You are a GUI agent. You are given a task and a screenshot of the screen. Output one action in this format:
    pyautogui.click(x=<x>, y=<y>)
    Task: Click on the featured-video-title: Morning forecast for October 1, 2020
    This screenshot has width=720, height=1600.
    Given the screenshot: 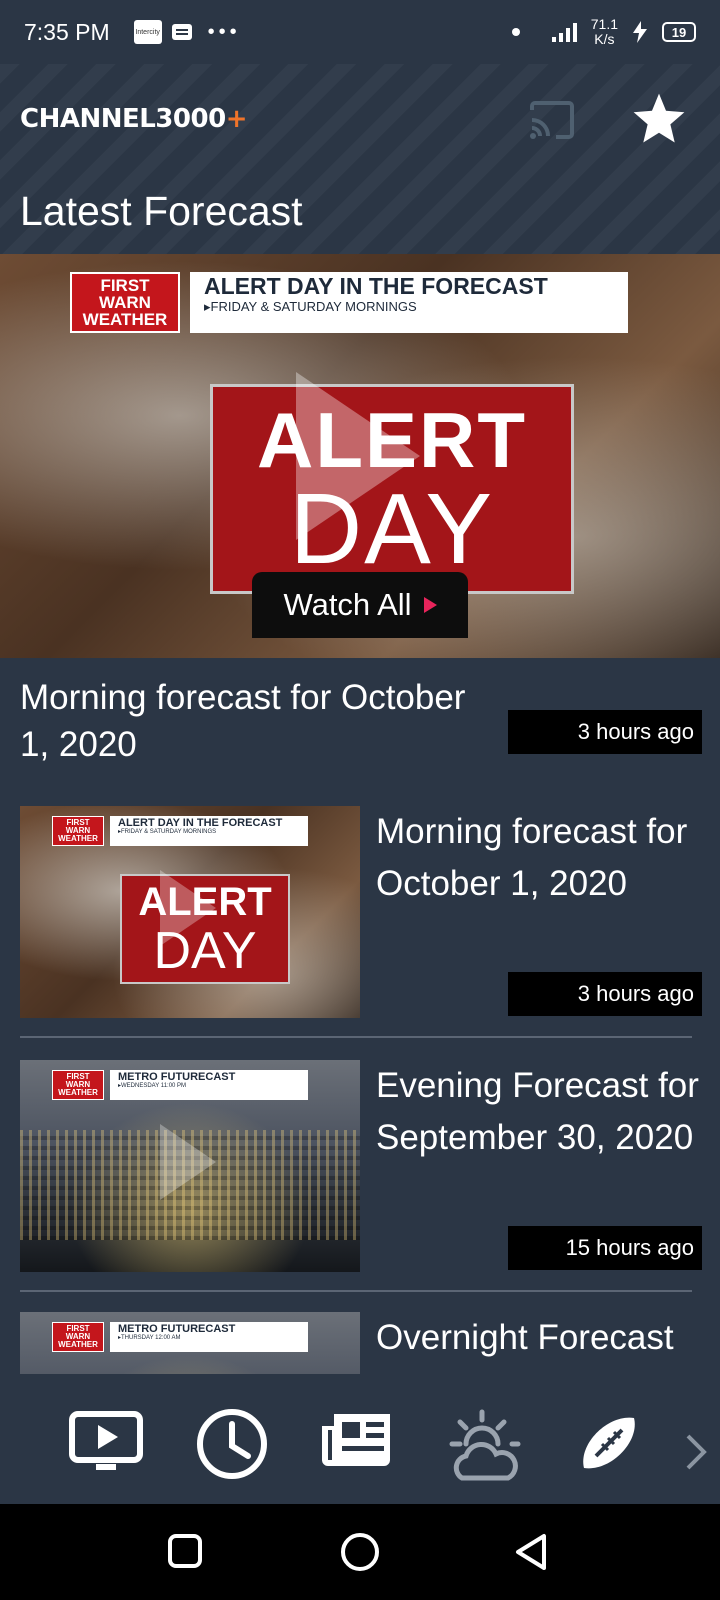 What is the action you would take?
    pyautogui.click(x=260, y=721)
    